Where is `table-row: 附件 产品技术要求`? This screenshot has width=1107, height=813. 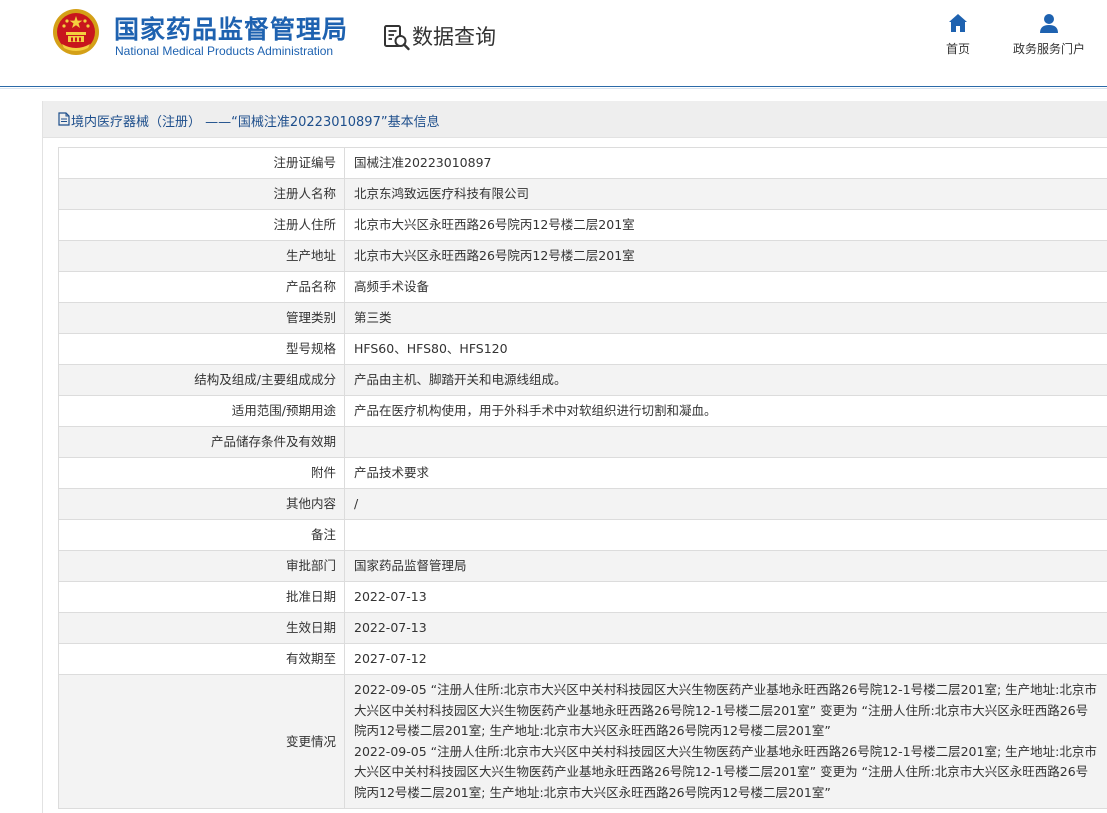
table-row: 附件 产品技术要求 is located at coordinates (582, 473).